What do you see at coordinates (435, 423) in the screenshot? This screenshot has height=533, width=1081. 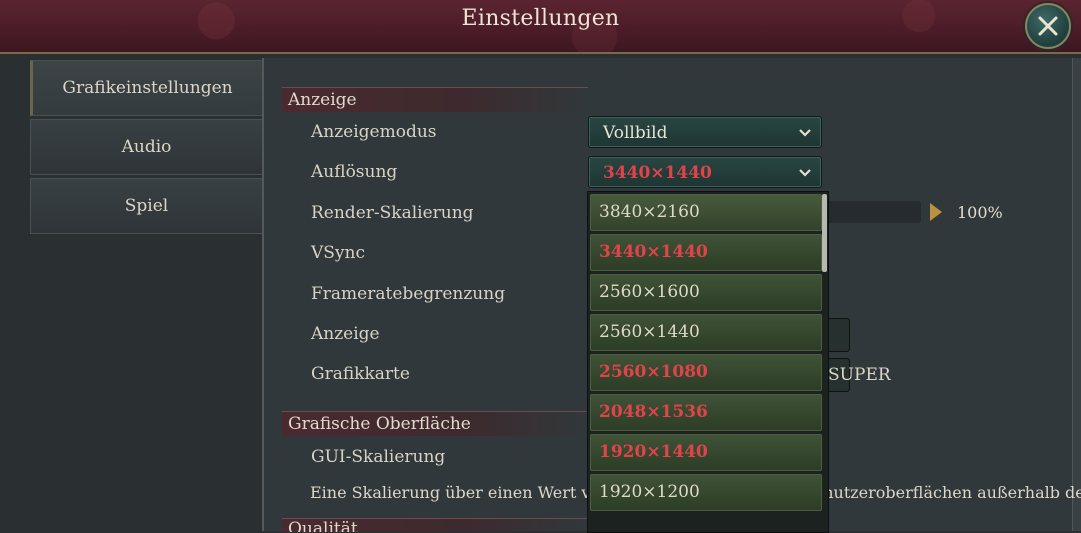 I see `section-grafische-oberflaeche: Grafische Oberfläche` at bounding box center [435, 423].